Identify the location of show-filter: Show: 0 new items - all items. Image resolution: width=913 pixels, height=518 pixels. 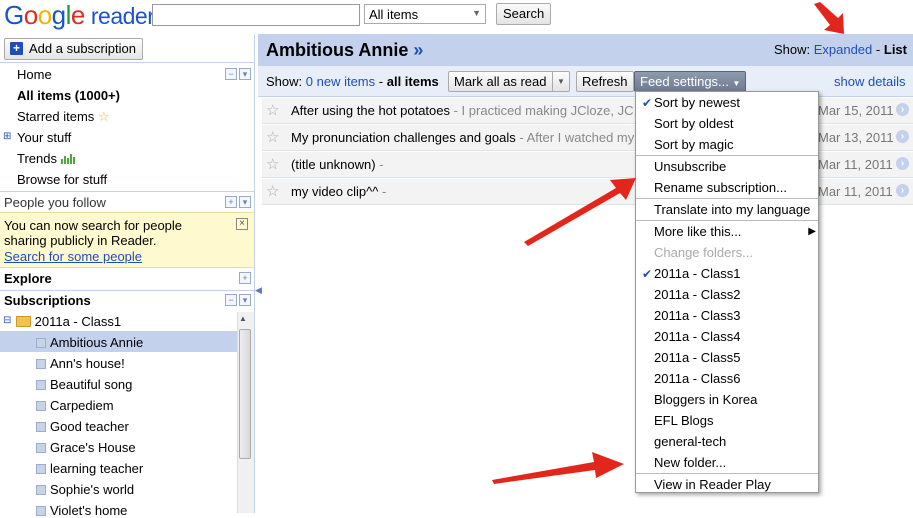
(352, 81).